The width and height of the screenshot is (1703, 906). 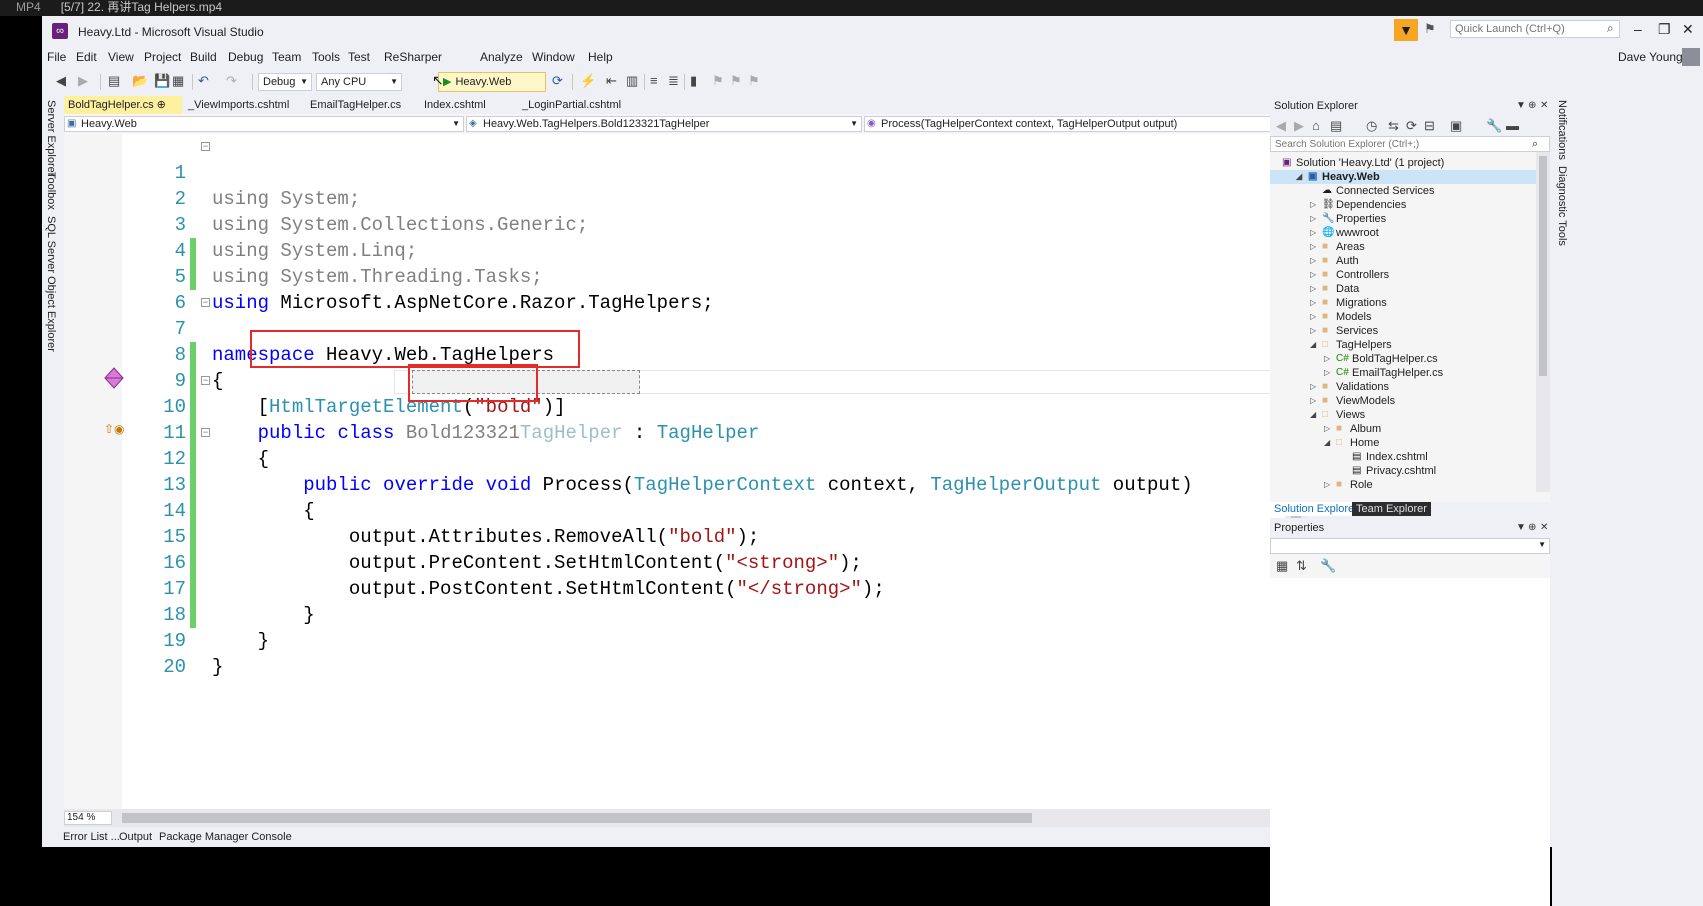 I want to click on server-explorer-tab: Server Explorer, so click(x=51, y=138).